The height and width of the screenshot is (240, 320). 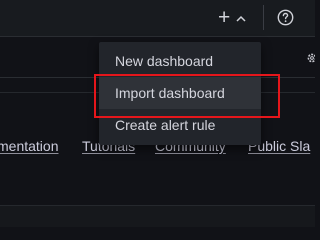 What do you see at coordinates (29, 146) in the screenshot?
I see `documentation-link: mentation` at bounding box center [29, 146].